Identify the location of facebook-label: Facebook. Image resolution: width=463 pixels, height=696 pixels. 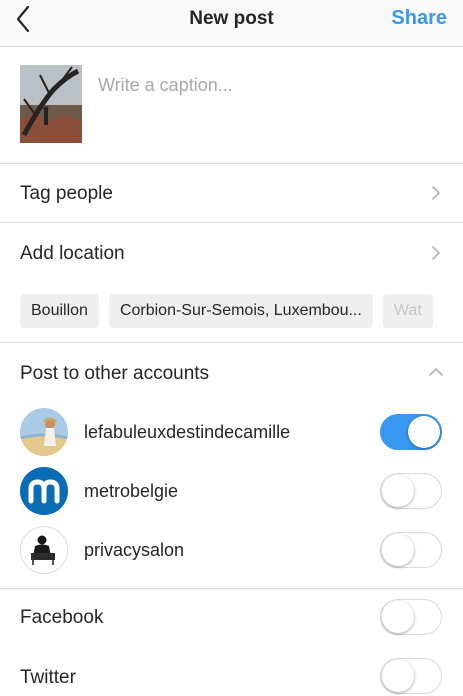
(62, 617).